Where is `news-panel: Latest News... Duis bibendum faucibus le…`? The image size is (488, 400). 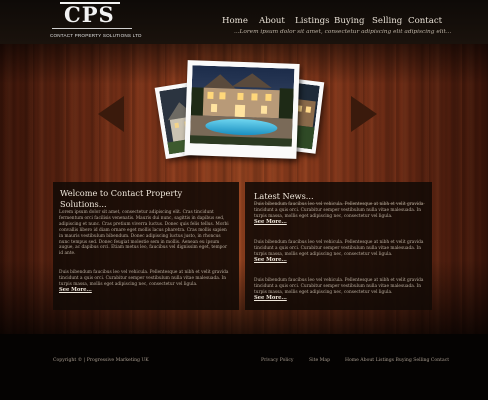 news-panel: Latest News... Duis bibendum faucibus le… is located at coordinates (338, 246).